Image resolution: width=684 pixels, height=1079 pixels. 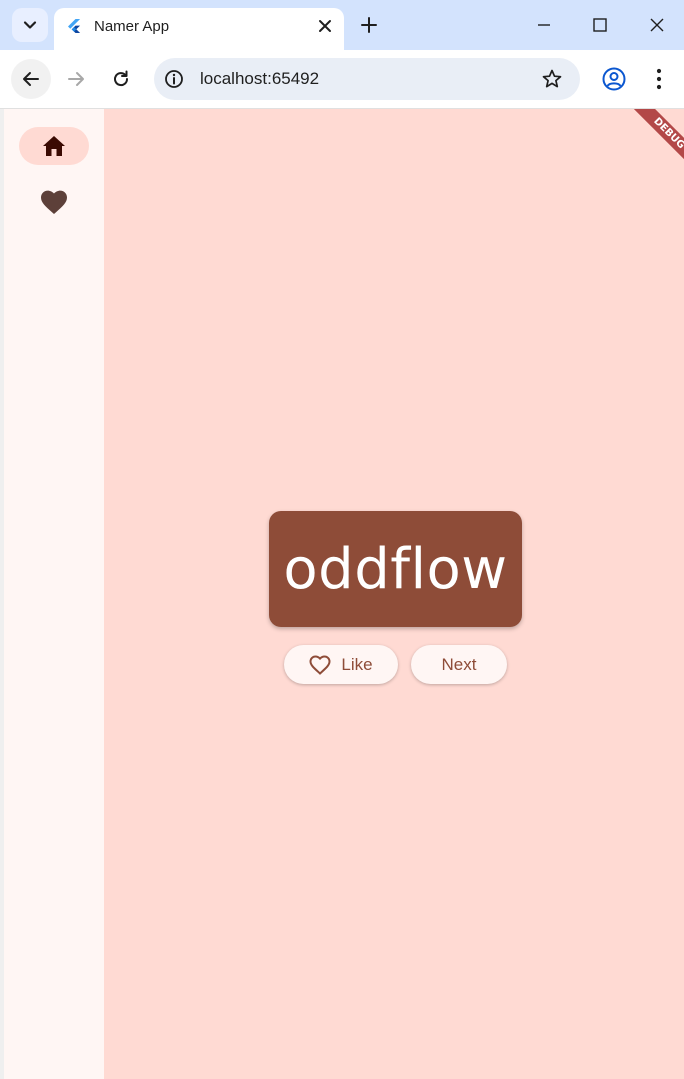 I want to click on back-button, so click(x=31, y=79).